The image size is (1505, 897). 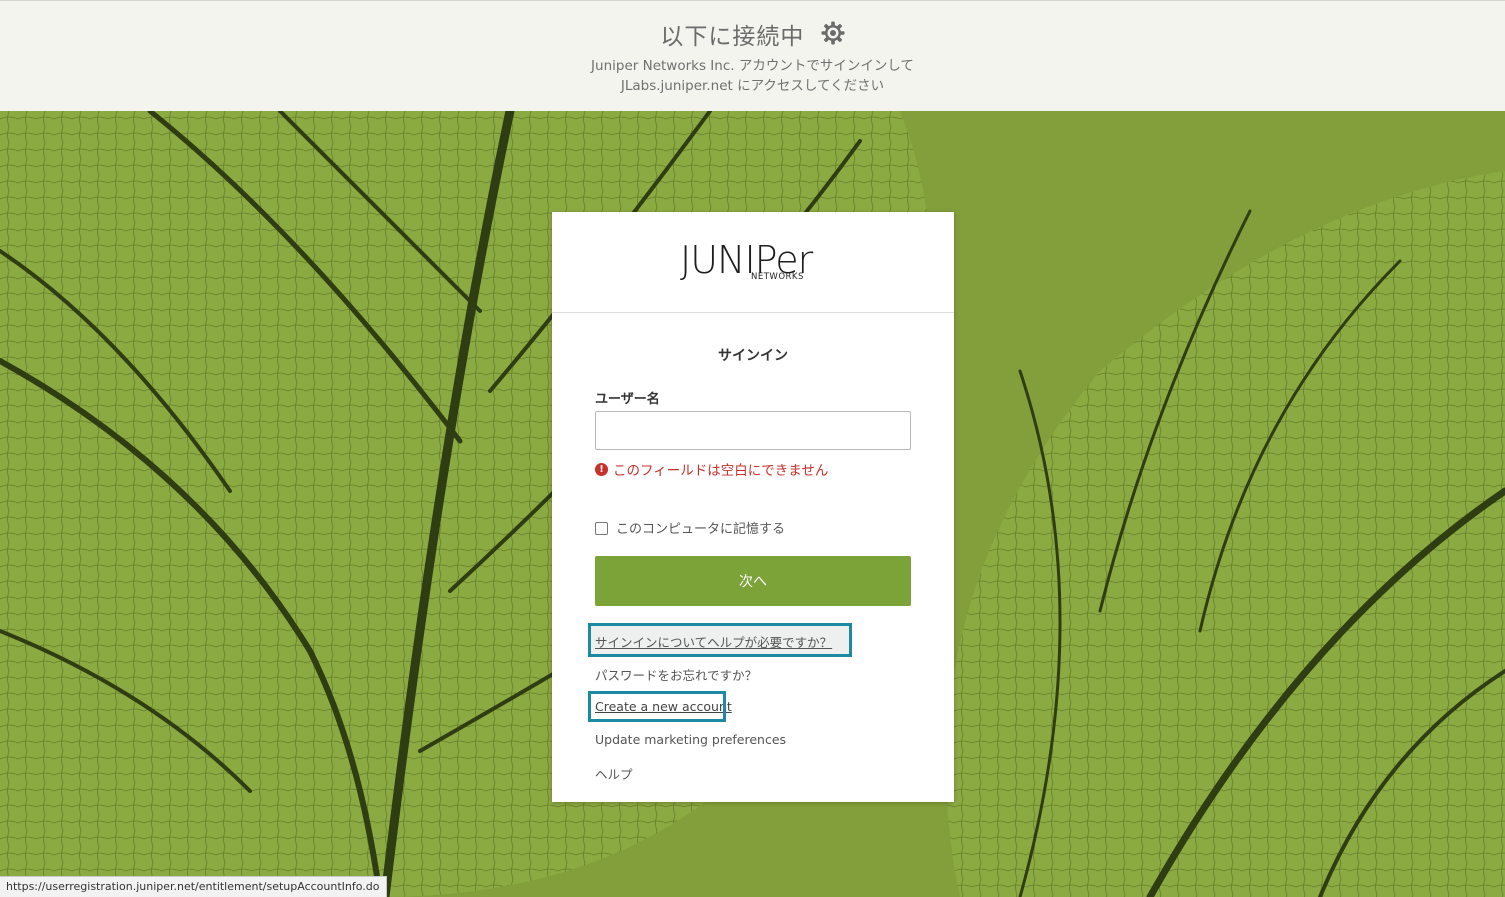 What do you see at coordinates (777, 277) in the screenshot?
I see `juniper-logo-subtext: NETWORKS` at bounding box center [777, 277].